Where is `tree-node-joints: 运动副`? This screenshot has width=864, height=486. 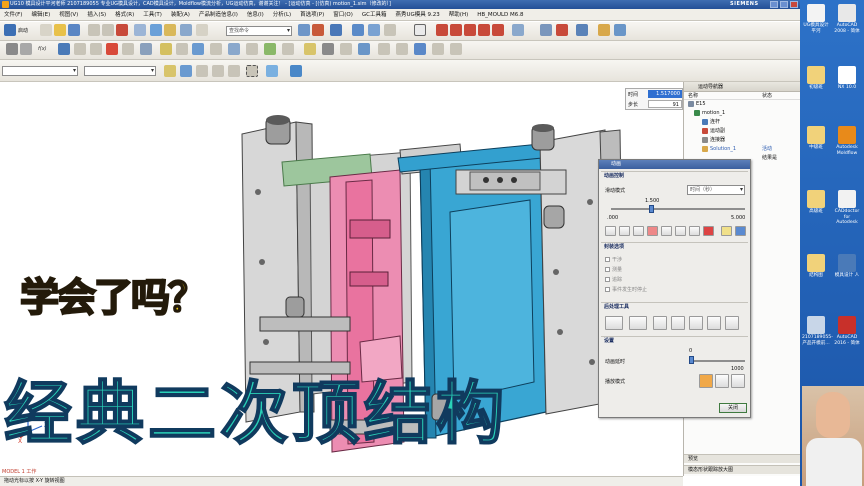 tree-node-joints: 运动副 is located at coordinates (742, 131).